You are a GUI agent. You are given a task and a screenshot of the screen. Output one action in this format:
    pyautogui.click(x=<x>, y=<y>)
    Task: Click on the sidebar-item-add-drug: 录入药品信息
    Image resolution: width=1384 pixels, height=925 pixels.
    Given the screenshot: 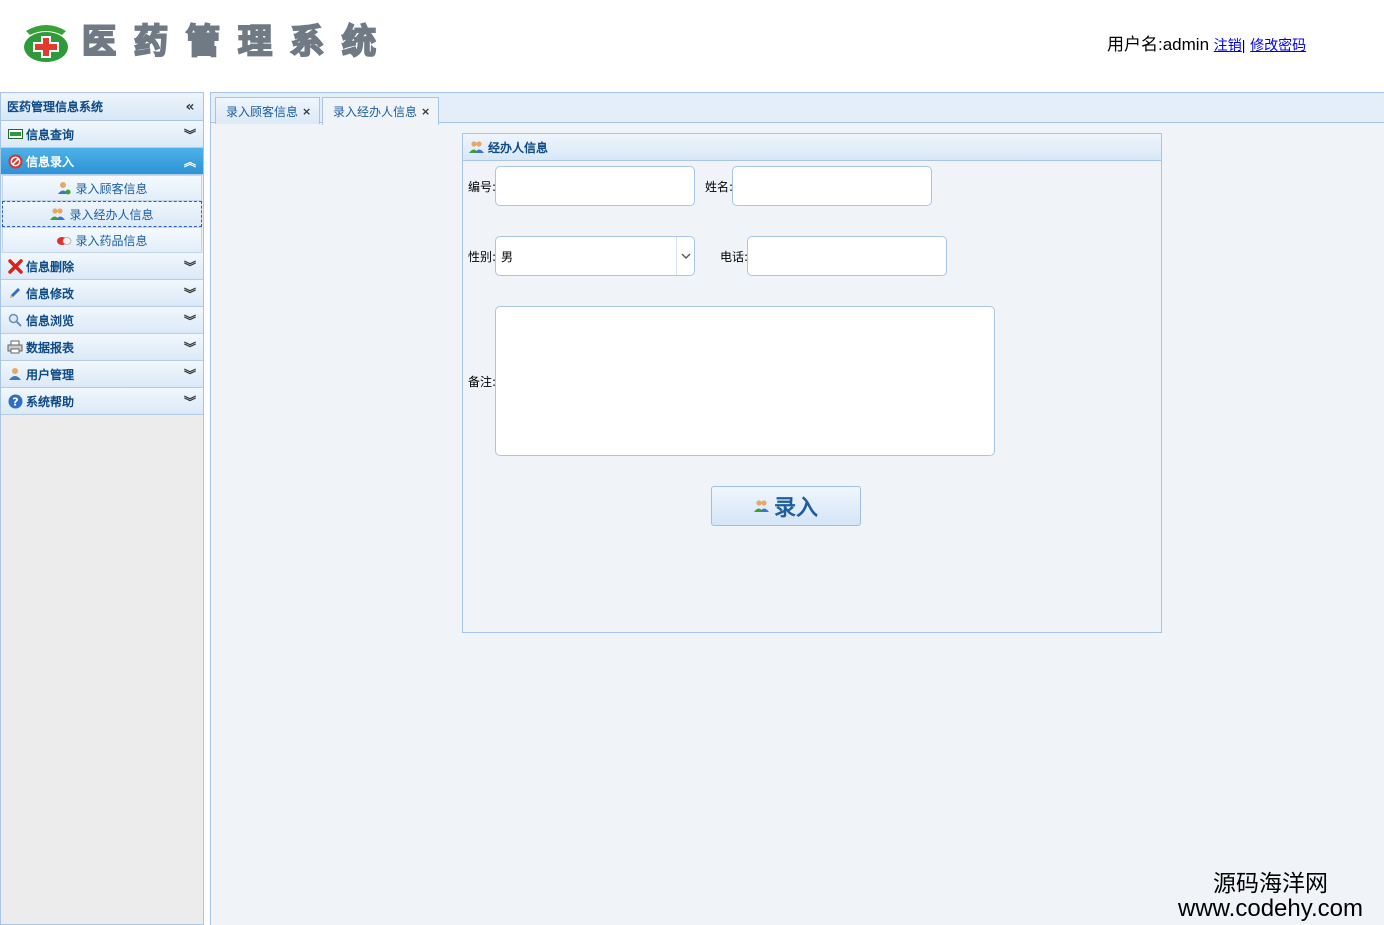 What is the action you would take?
    pyautogui.click(x=102, y=240)
    